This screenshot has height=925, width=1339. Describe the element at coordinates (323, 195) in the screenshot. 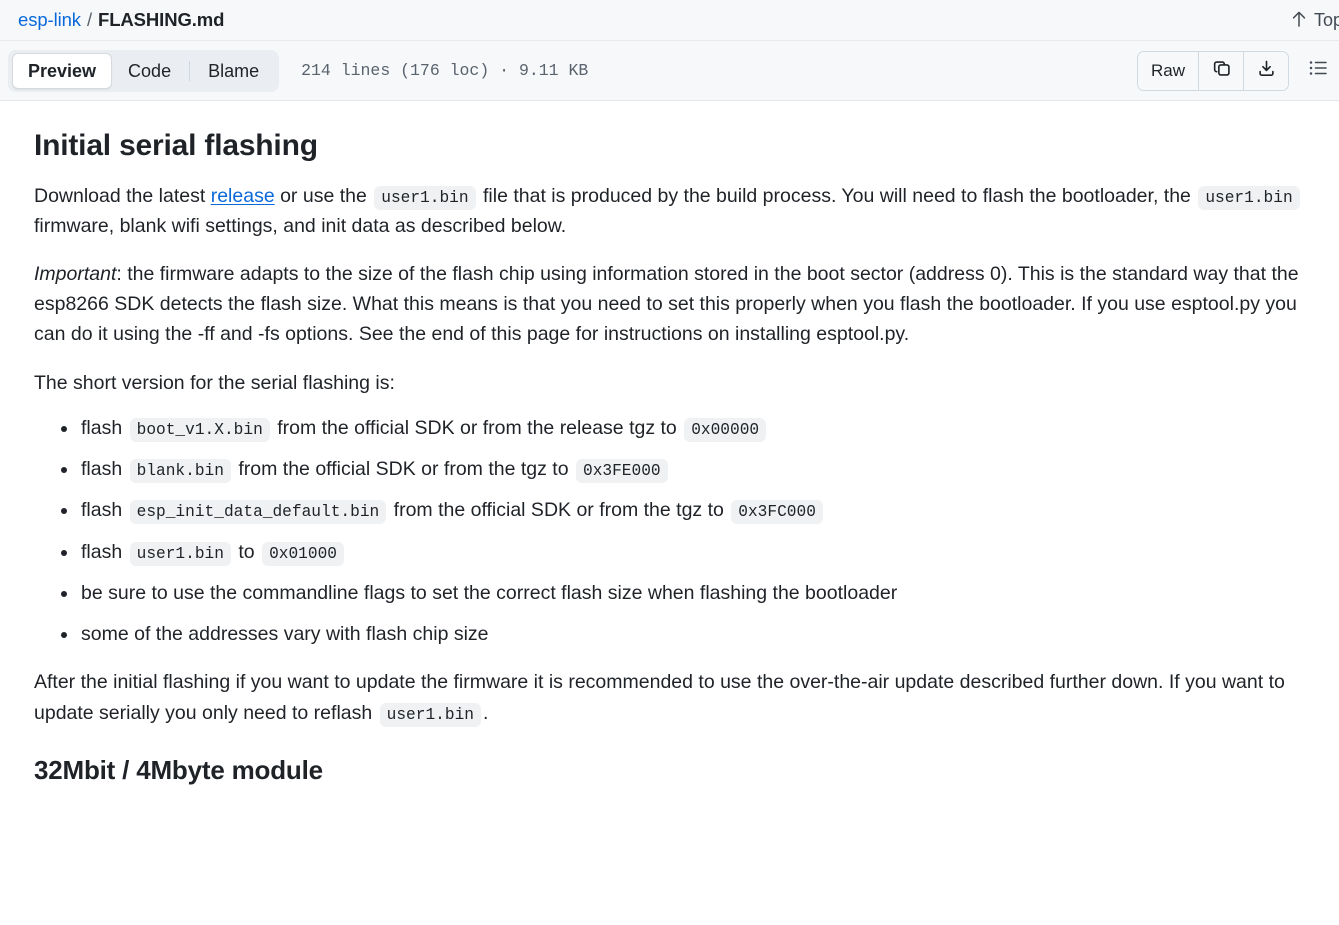

I see `paragraph-download-part-b: or use the` at that location.